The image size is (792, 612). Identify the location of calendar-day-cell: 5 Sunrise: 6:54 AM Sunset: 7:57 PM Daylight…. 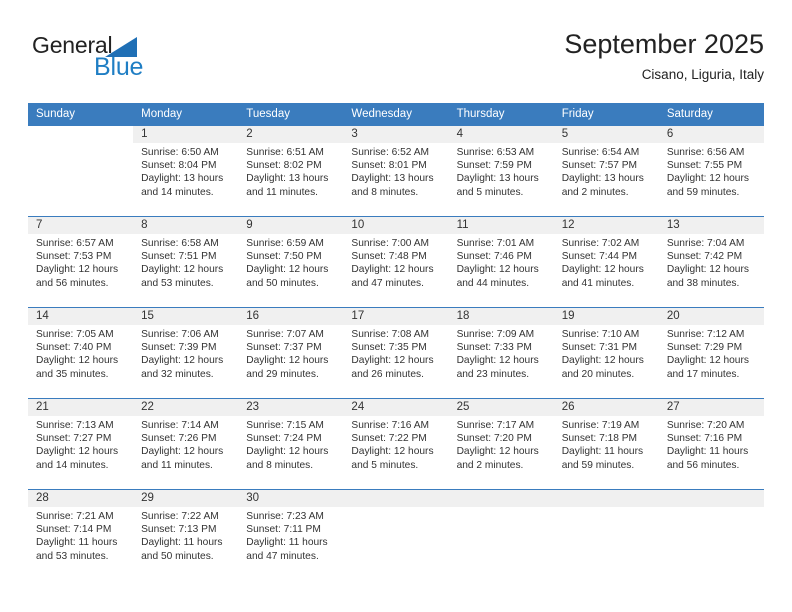
(606, 171).